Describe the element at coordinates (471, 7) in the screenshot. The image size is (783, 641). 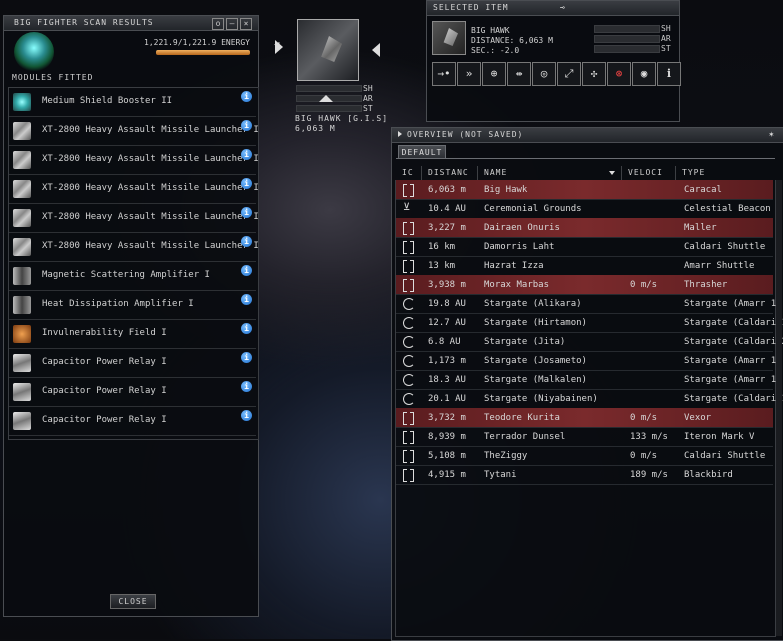
I see `selected-item-title: SELECTED ITEM` at that location.